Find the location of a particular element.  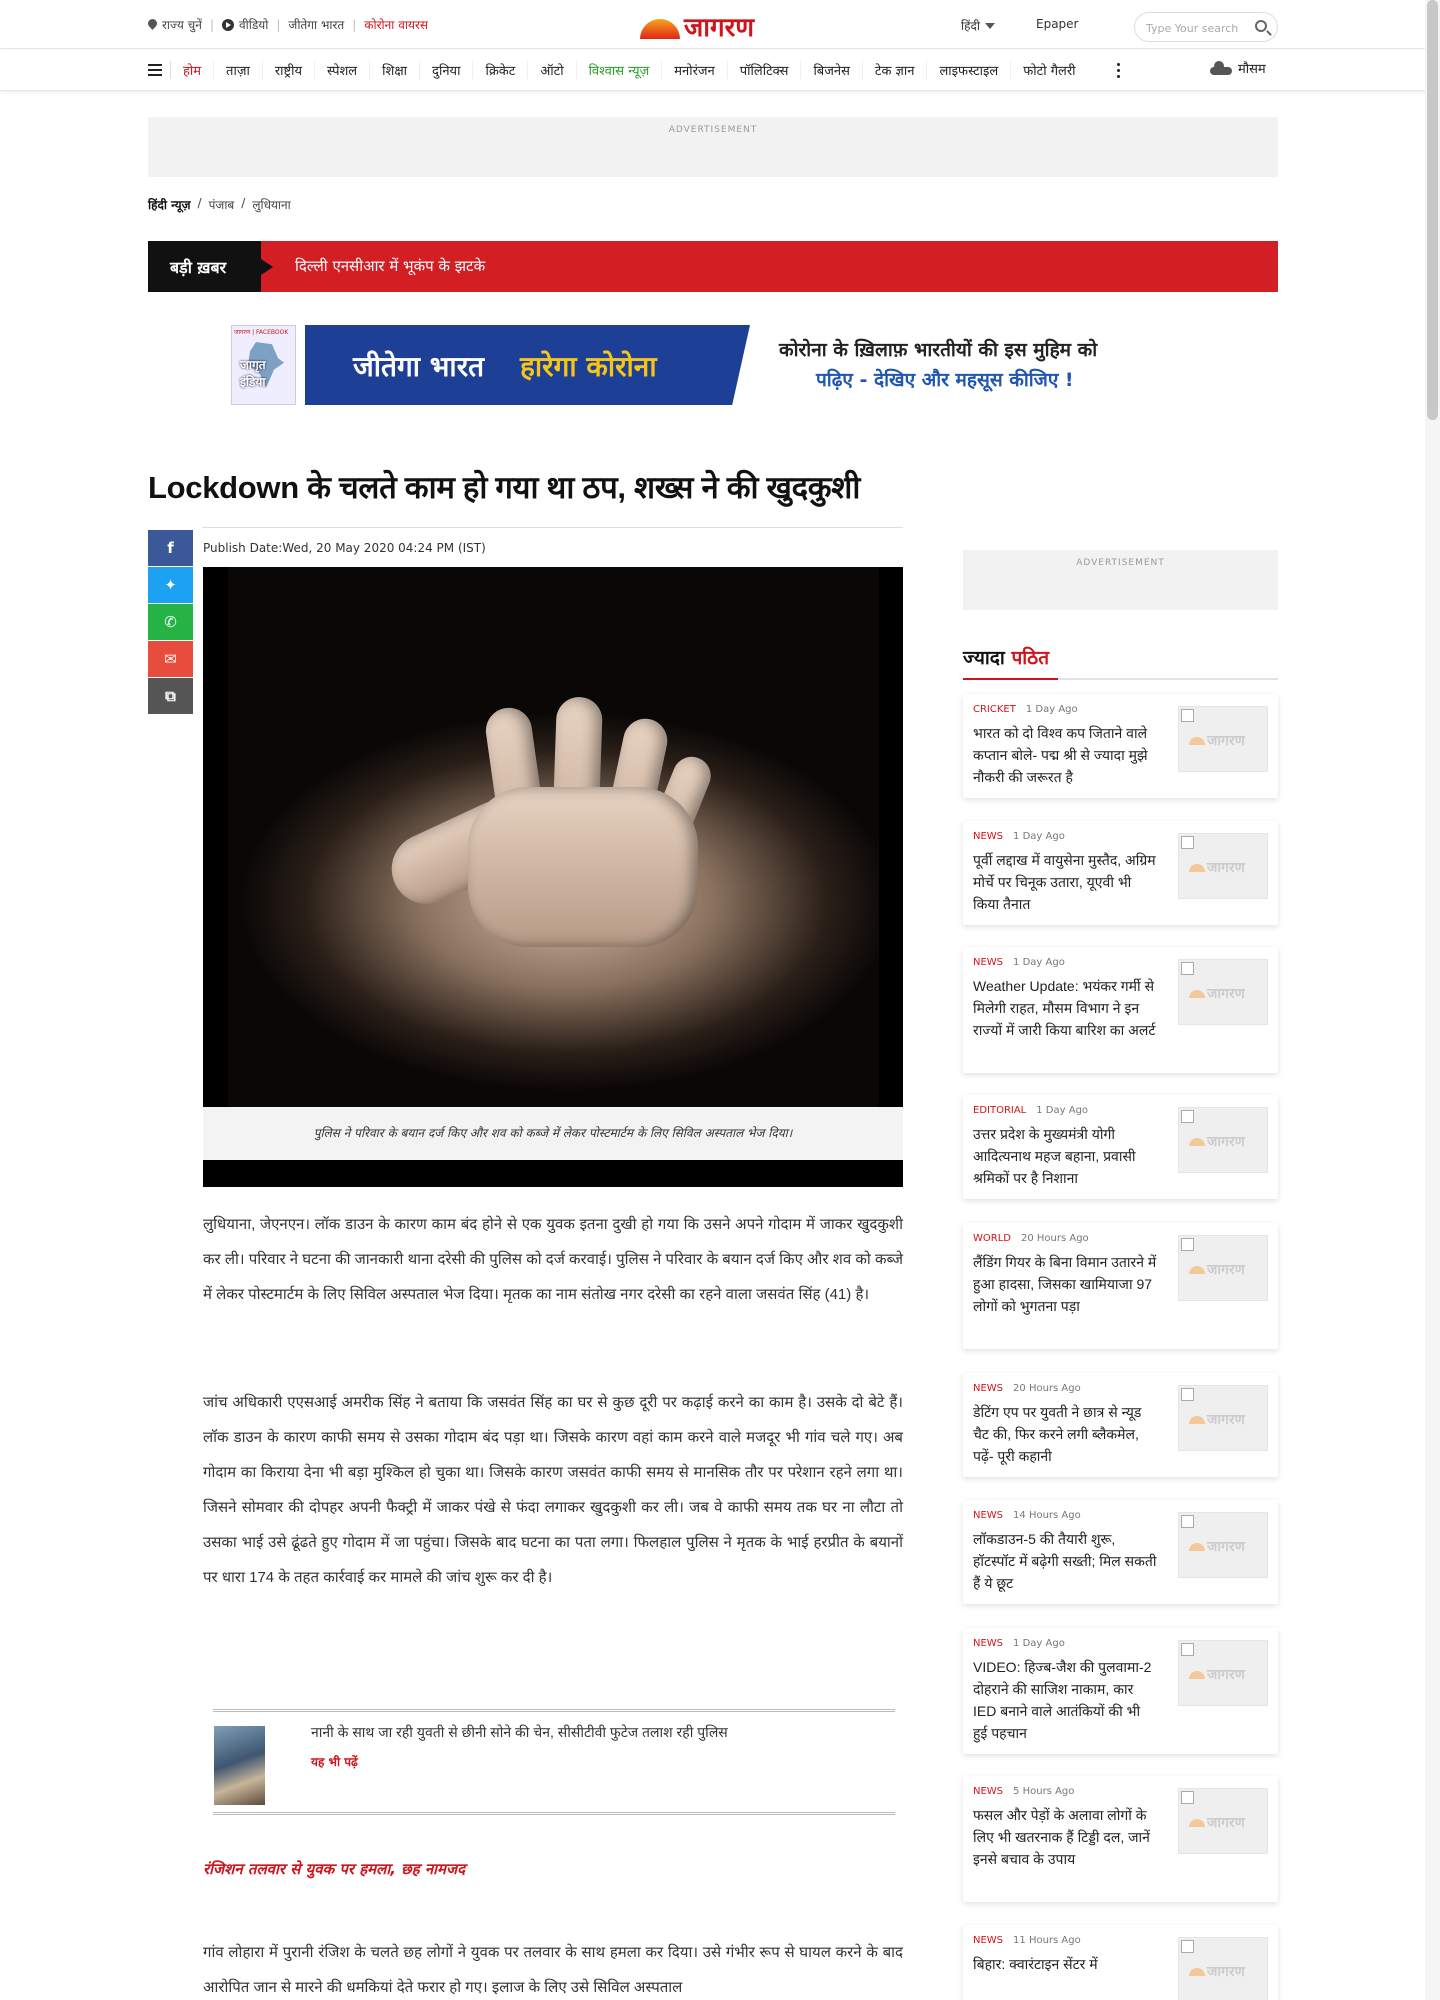

scrollbar is located at coordinates (1432, 1000).